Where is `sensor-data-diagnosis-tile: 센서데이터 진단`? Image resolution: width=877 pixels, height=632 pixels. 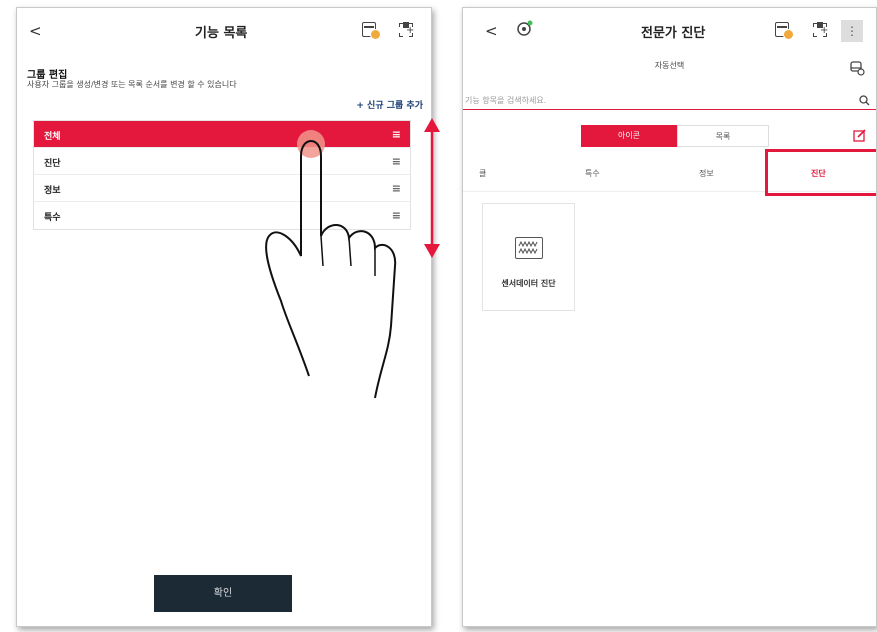 sensor-data-diagnosis-tile: 센서데이터 진단 is located at coordinates (528, 257).